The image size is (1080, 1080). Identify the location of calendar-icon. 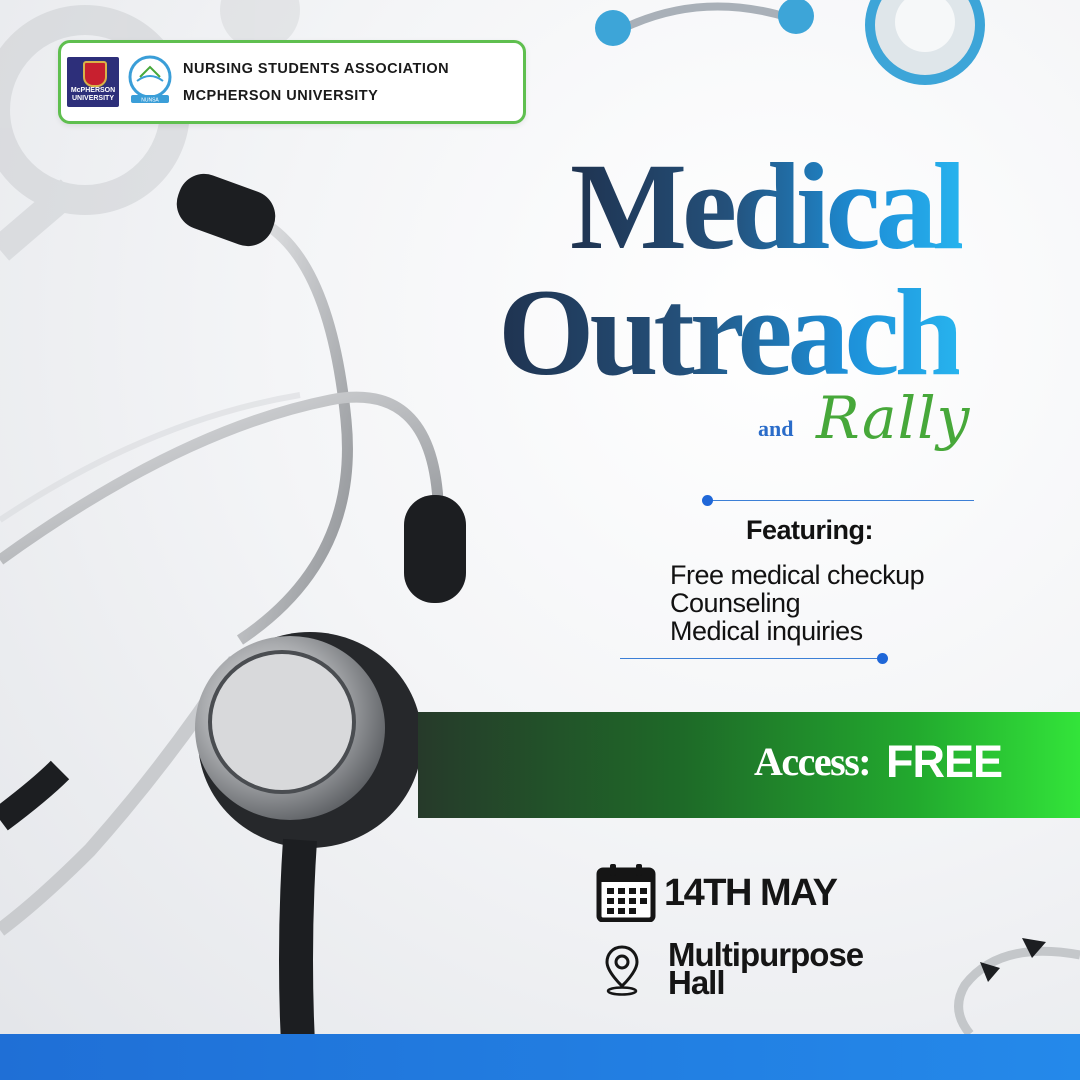
(626, 893).